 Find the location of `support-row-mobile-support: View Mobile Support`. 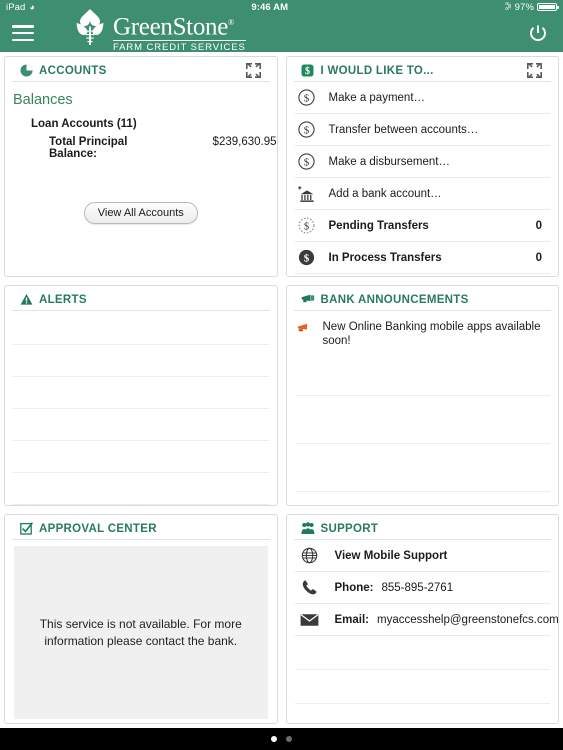

support-row-mobile-support: View Mobile Support is located at coordinates (422, 556).